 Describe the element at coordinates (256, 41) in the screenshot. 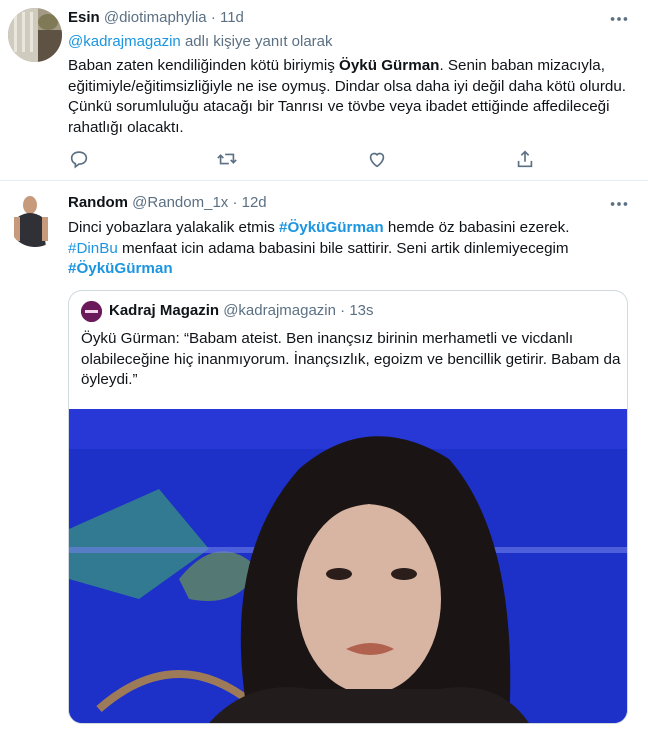

I see `reply-suffix: adlı kişiye yanıt olarak` at that location.